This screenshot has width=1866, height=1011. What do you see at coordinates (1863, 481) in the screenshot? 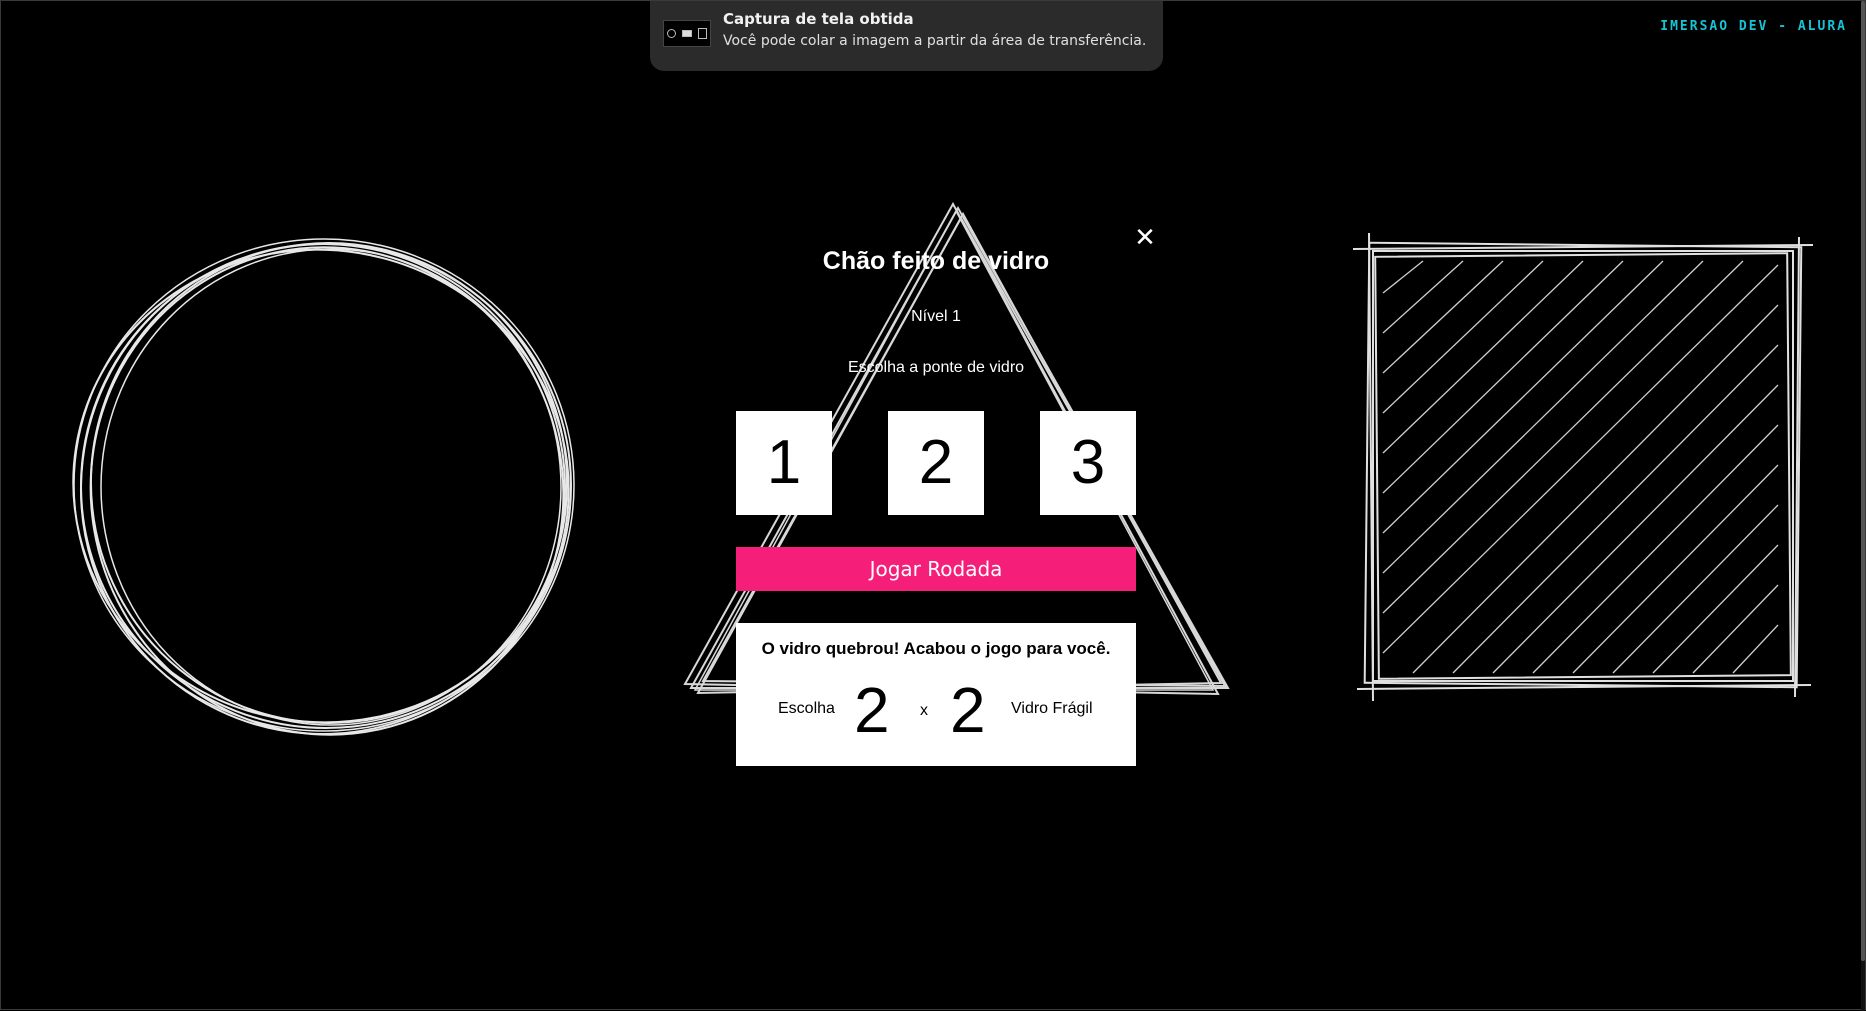
I see `scrollbar-thumb` at bounding box center [1863, 481].